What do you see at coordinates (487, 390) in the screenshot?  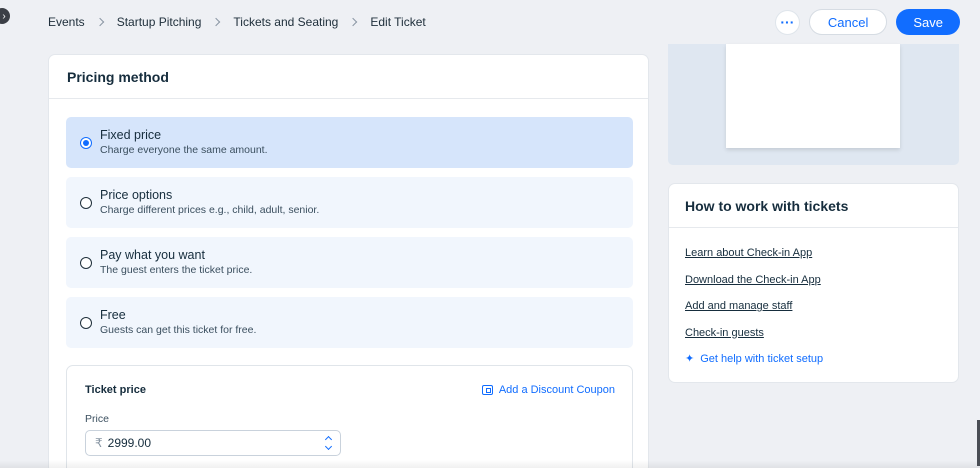 I see `coupon-icon` at bounding box center [487, 390].